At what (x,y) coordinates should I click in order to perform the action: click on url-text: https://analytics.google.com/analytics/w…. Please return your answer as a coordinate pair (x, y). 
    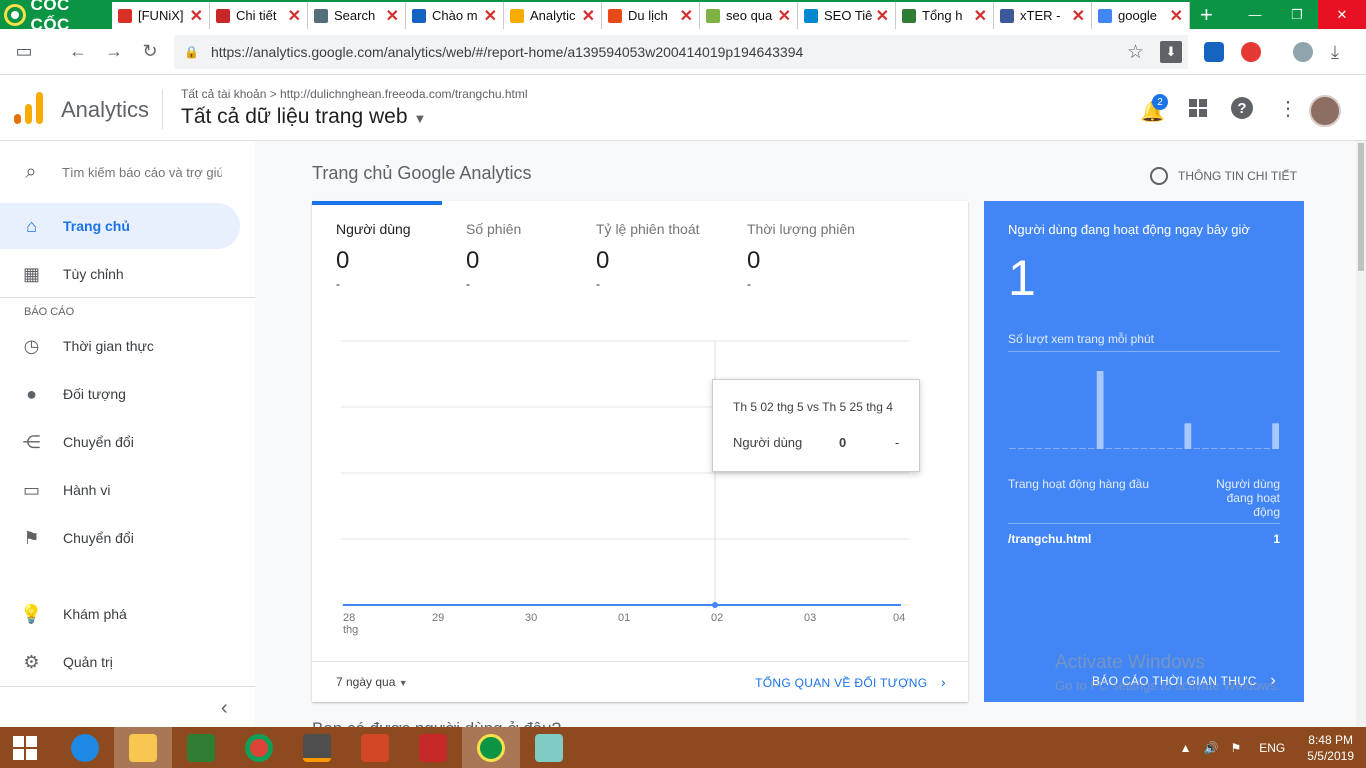
    Looking at the image, I should click on (507, 52).